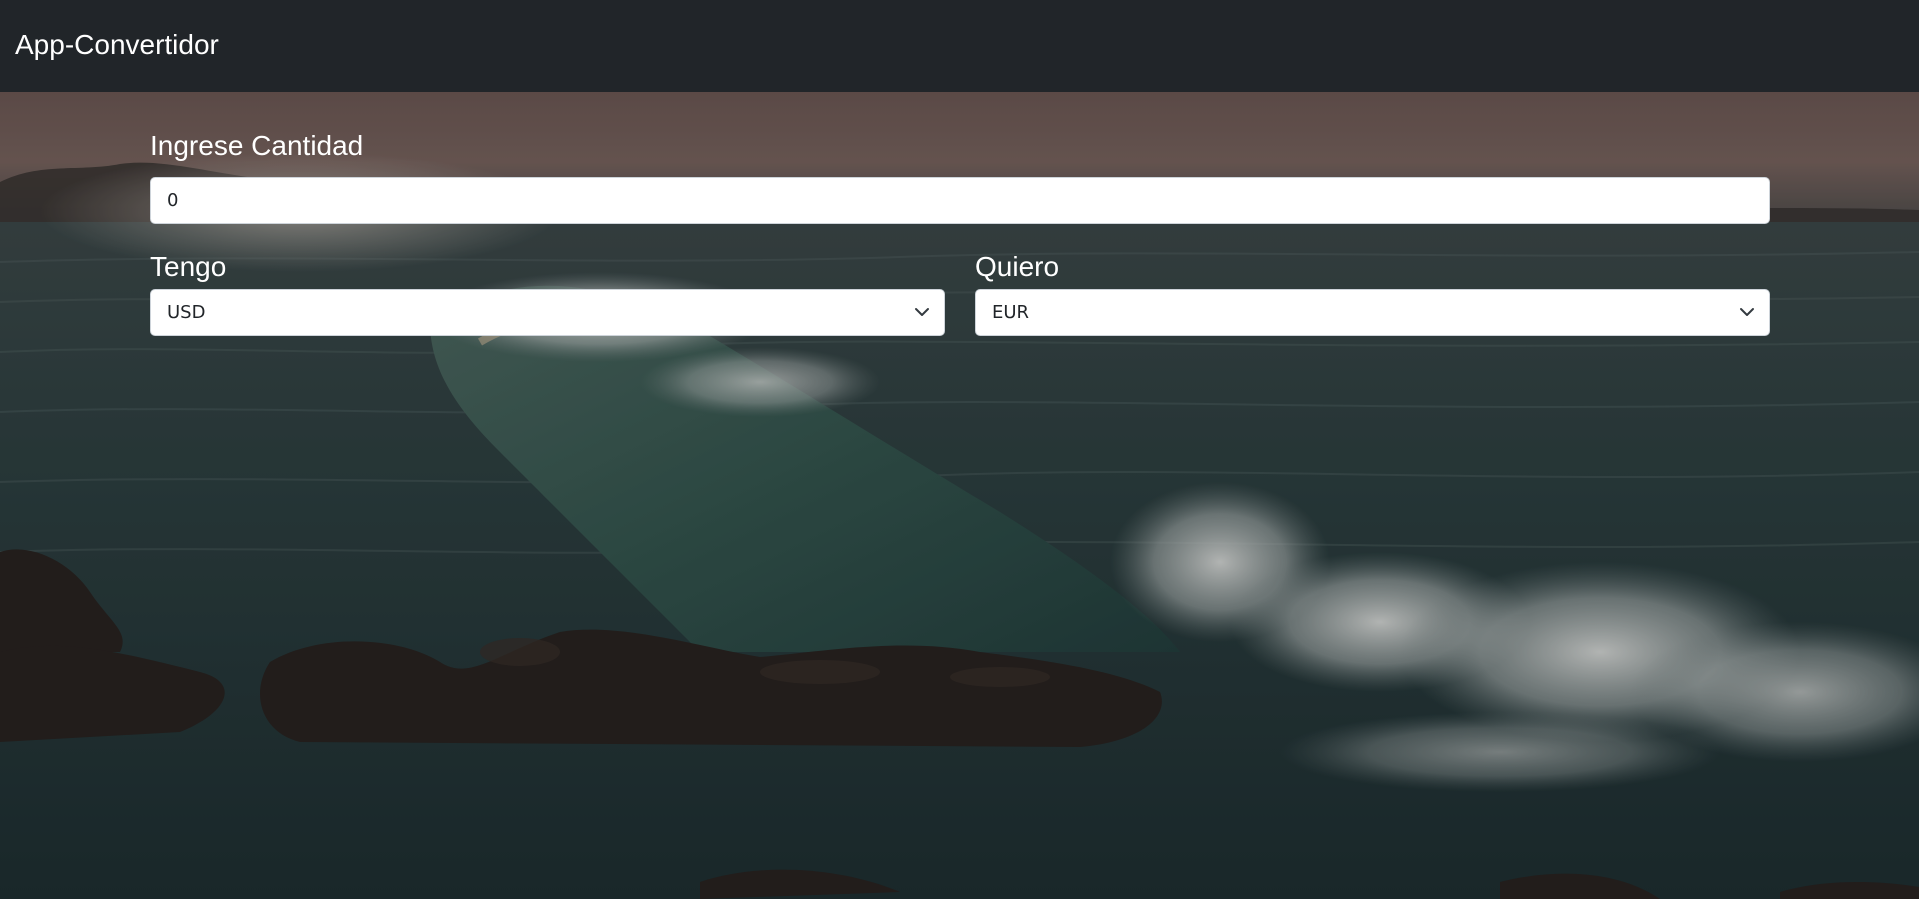  What do you see at coordinates (186, 312) in the screenshot?
I see `from-currency-value: USD` at bounding box center [186, 312].